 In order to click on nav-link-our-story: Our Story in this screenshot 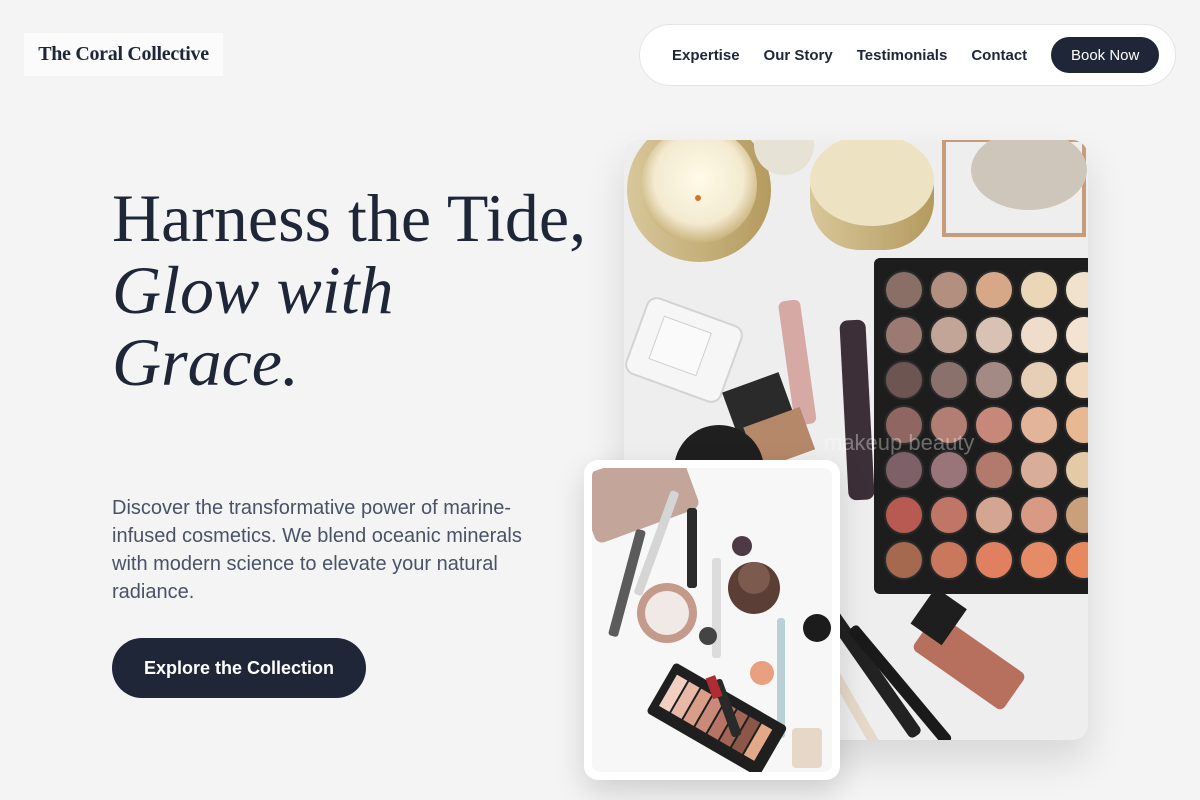, I will do `click(798, 55)`.